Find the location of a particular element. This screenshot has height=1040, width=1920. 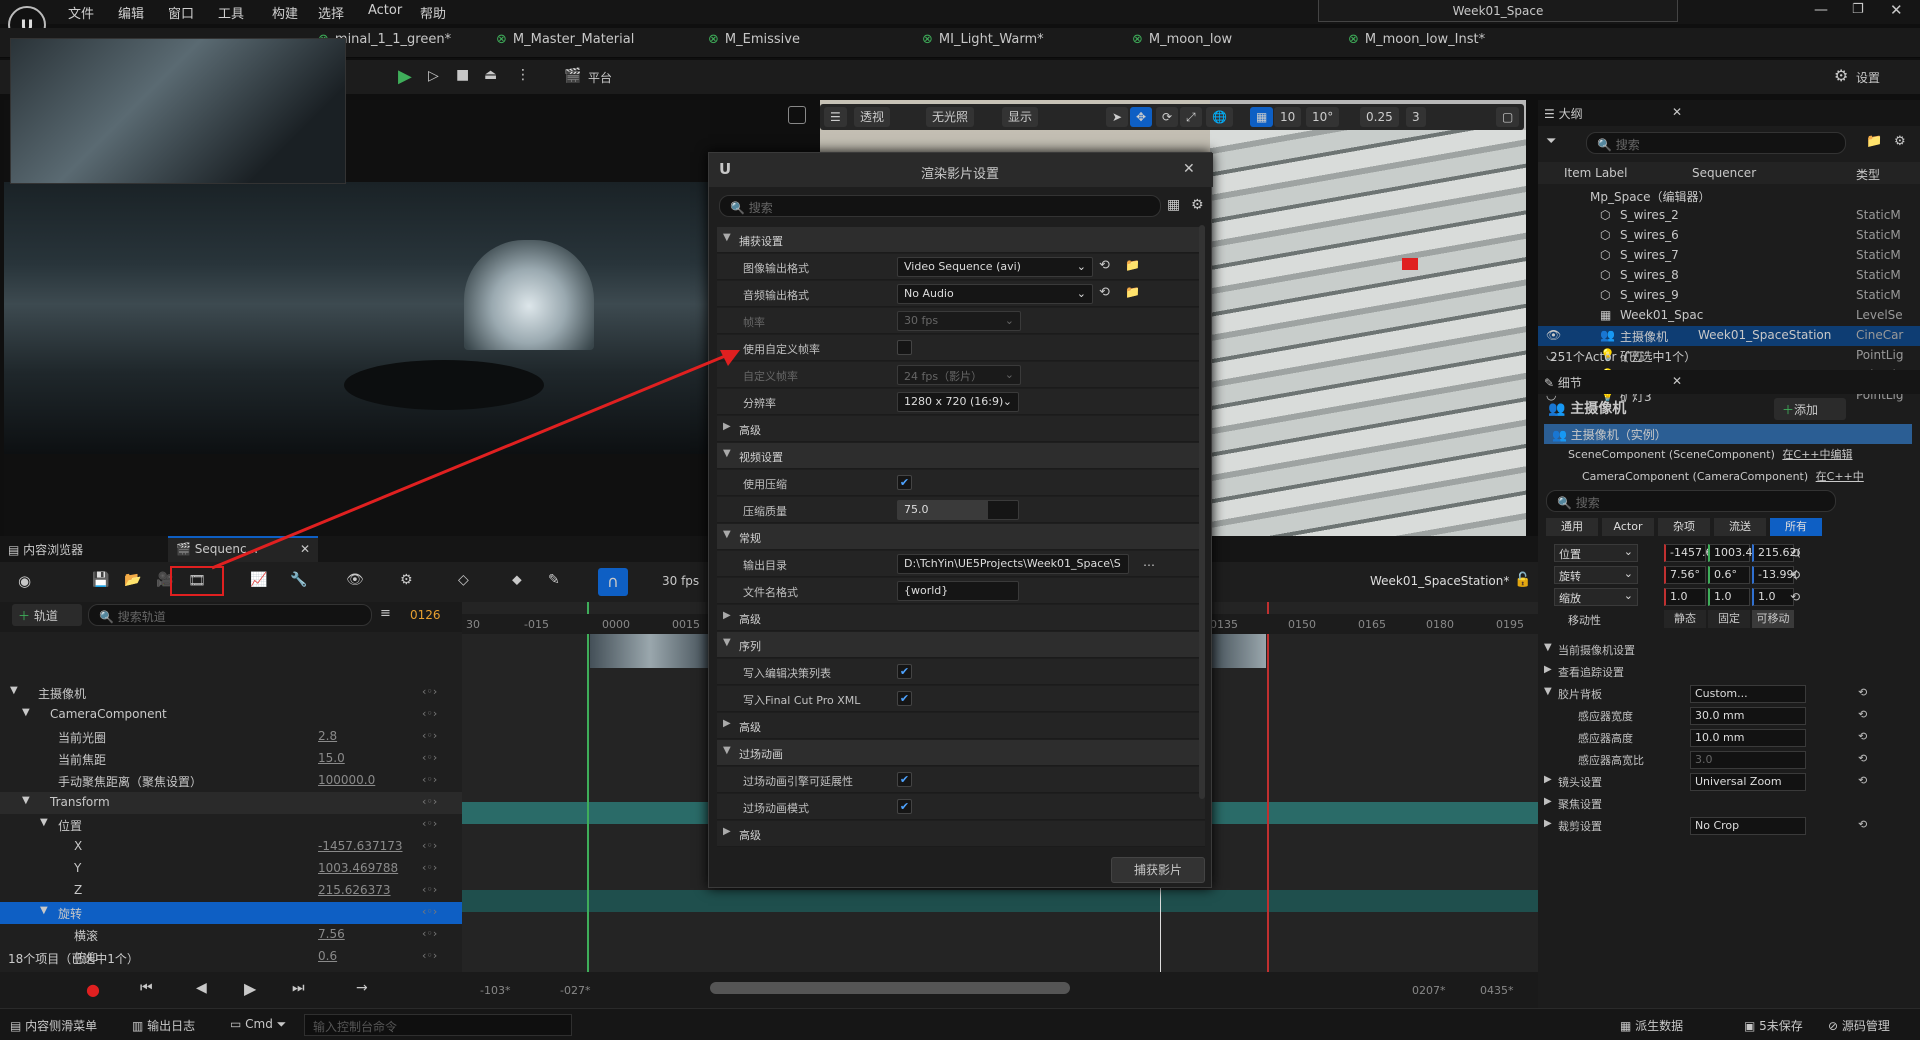

outliner-filter-icon: ⏷ is located at coordinates (1551, 141).